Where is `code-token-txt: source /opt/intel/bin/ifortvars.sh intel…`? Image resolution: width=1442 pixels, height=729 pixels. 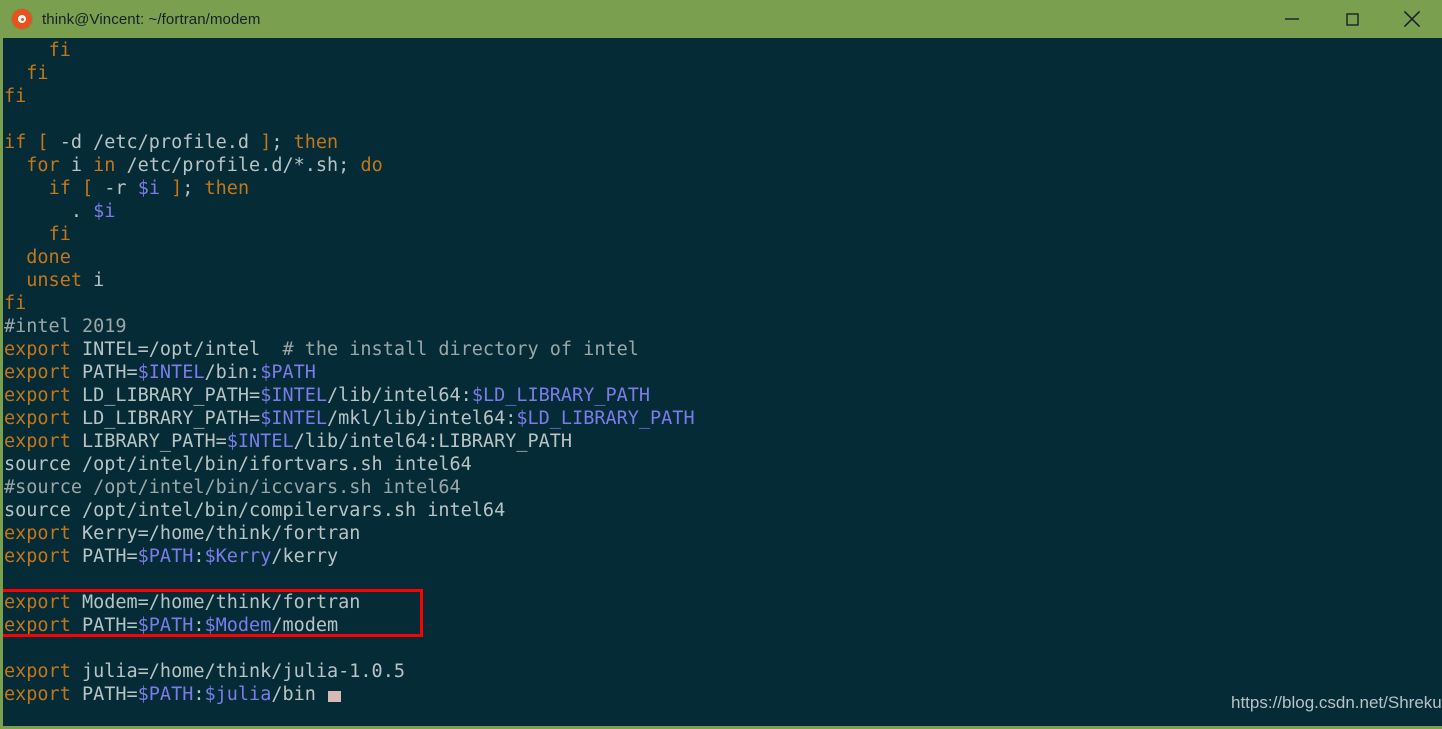
code-token-txt: source /opt/intel/bin/ifortvars.sh intel… is located at coordinates (238, 464).